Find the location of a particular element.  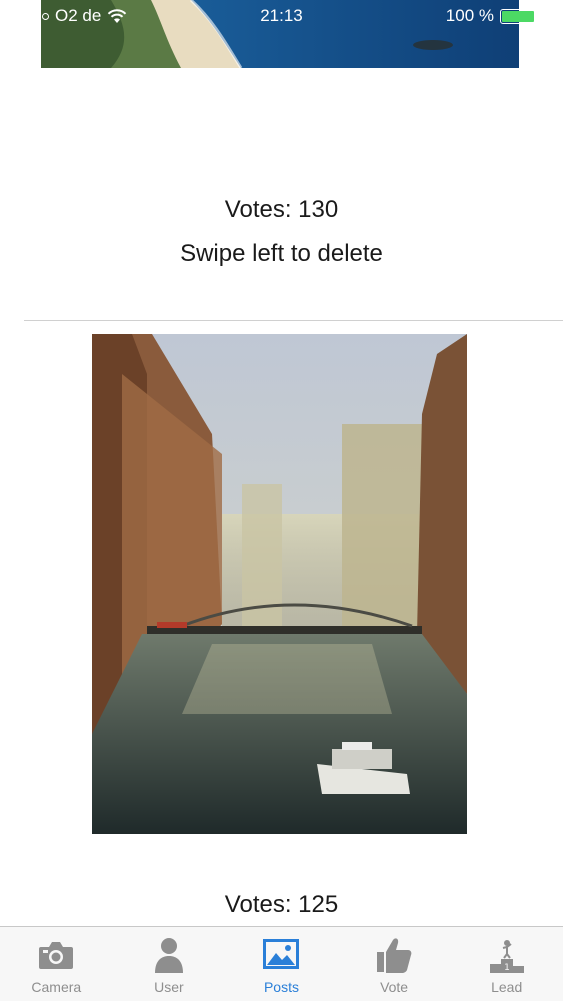

post-votes: Votes: 125 is located at coordinates (281, 904).